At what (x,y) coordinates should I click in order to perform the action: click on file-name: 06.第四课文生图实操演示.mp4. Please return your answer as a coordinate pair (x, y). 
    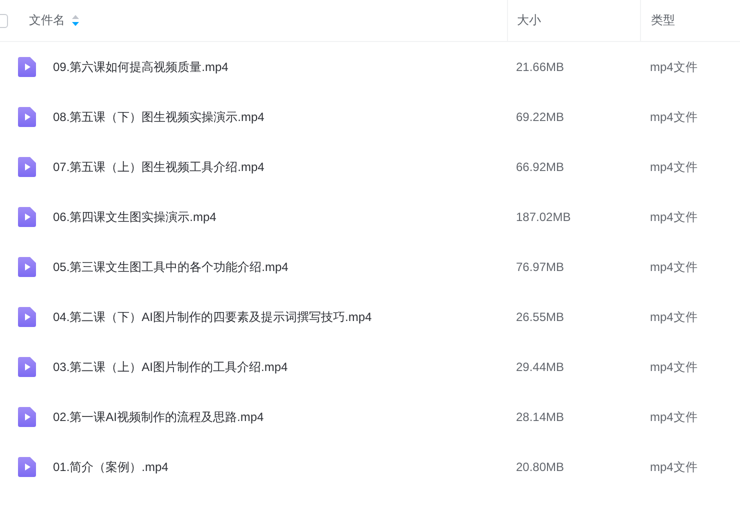
    Looking at the image, I should click on (134, 217).